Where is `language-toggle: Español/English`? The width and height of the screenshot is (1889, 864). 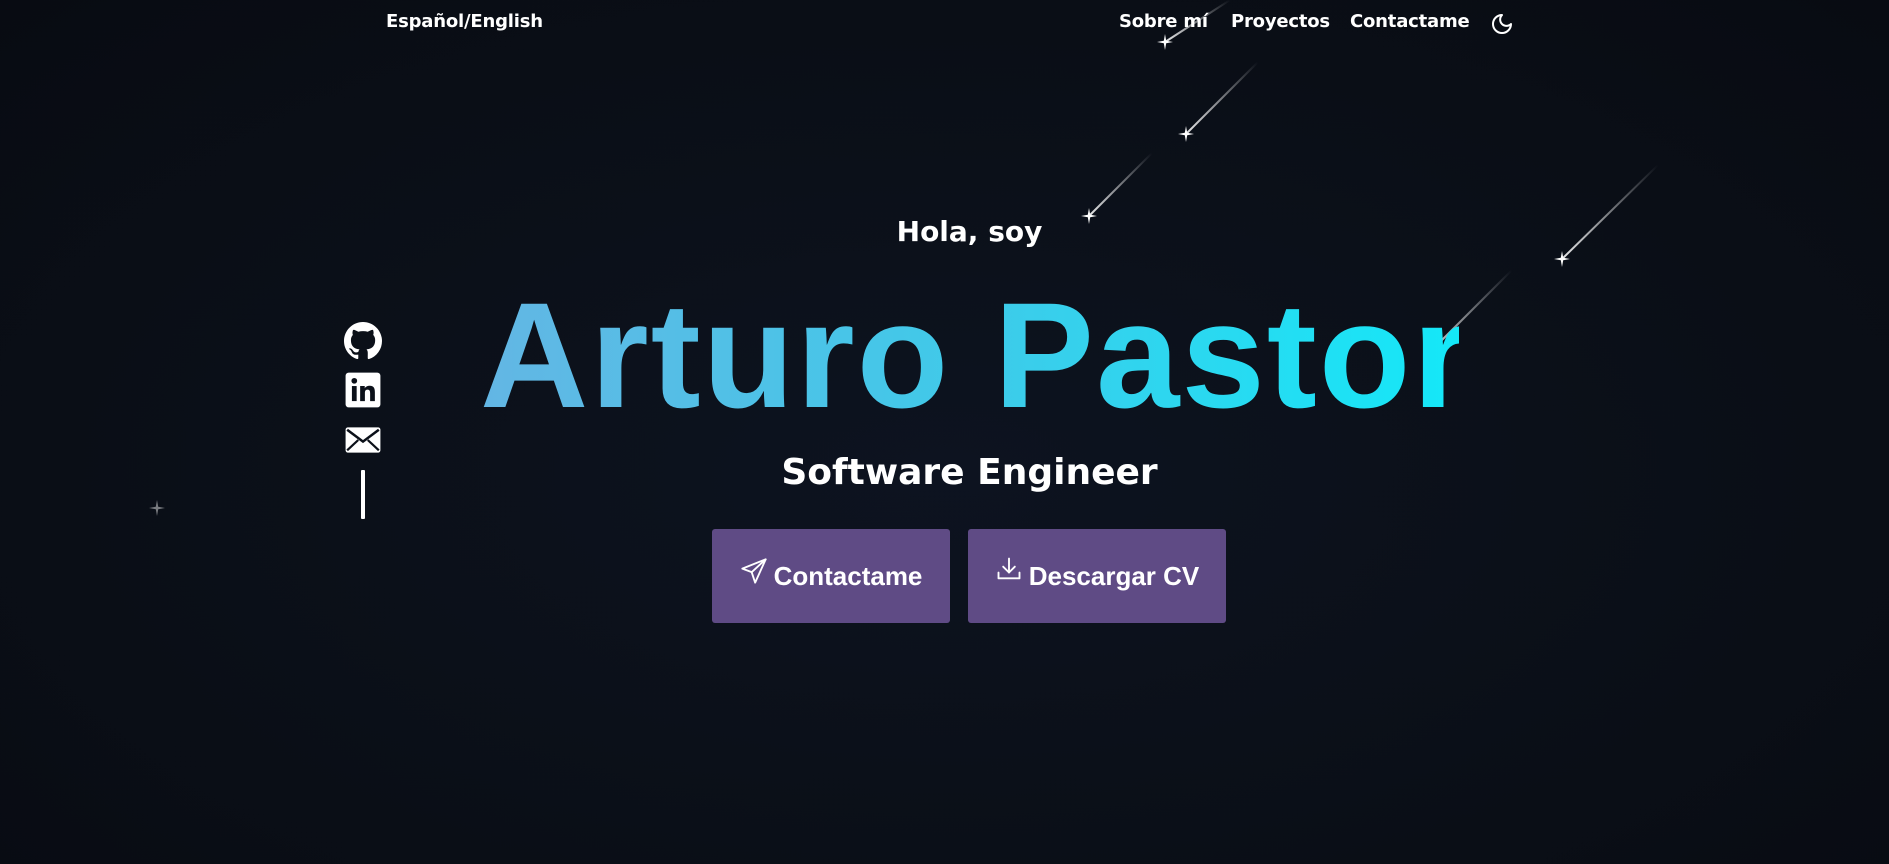
language-toggle: Español/English is located at coordinates (464, 21).